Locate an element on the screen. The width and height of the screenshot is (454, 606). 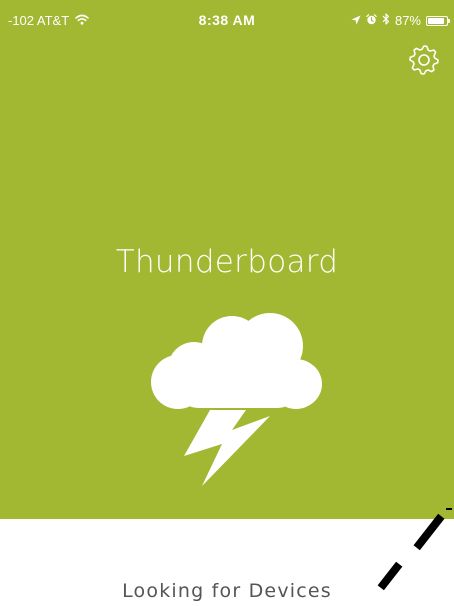
gear-icon is located at coordinates (424, 60).